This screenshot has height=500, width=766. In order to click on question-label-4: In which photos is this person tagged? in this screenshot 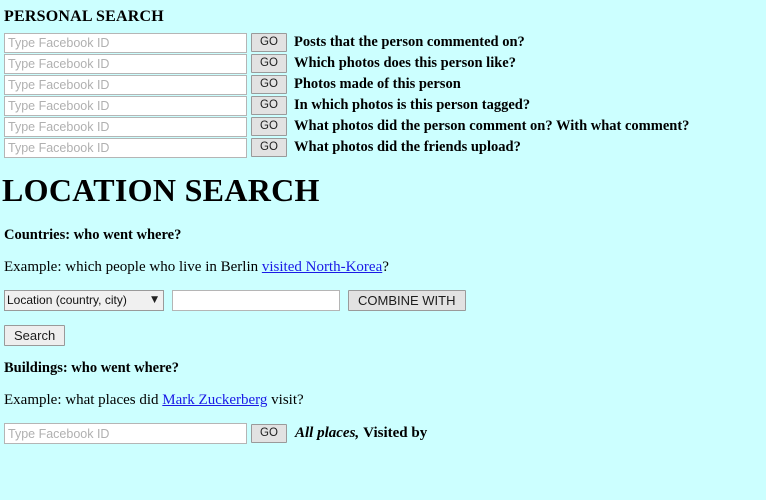, I will do `click(412, 105)`.